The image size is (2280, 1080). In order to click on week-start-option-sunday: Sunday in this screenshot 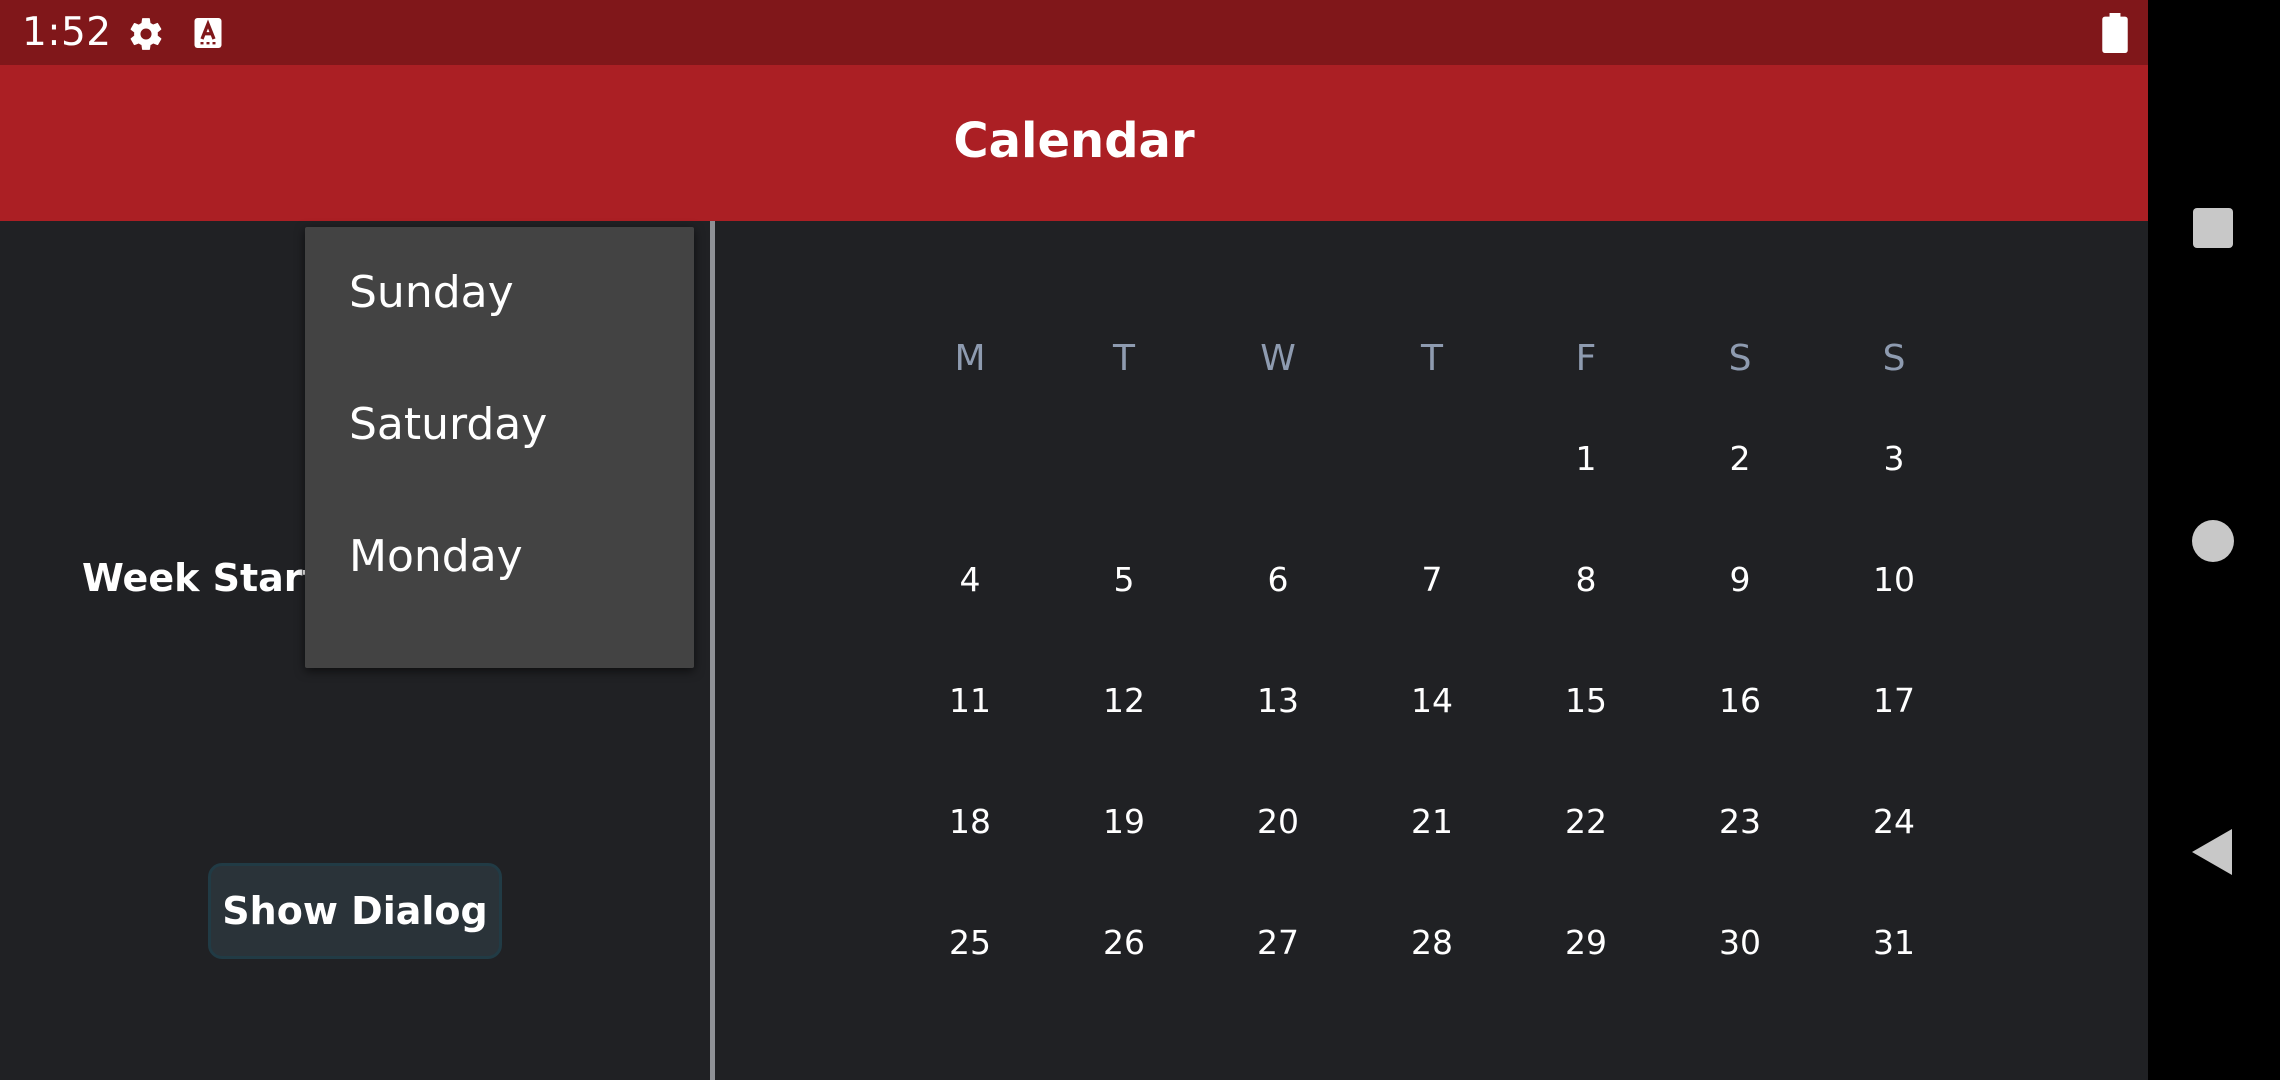, I will do `click(499, 293)`.